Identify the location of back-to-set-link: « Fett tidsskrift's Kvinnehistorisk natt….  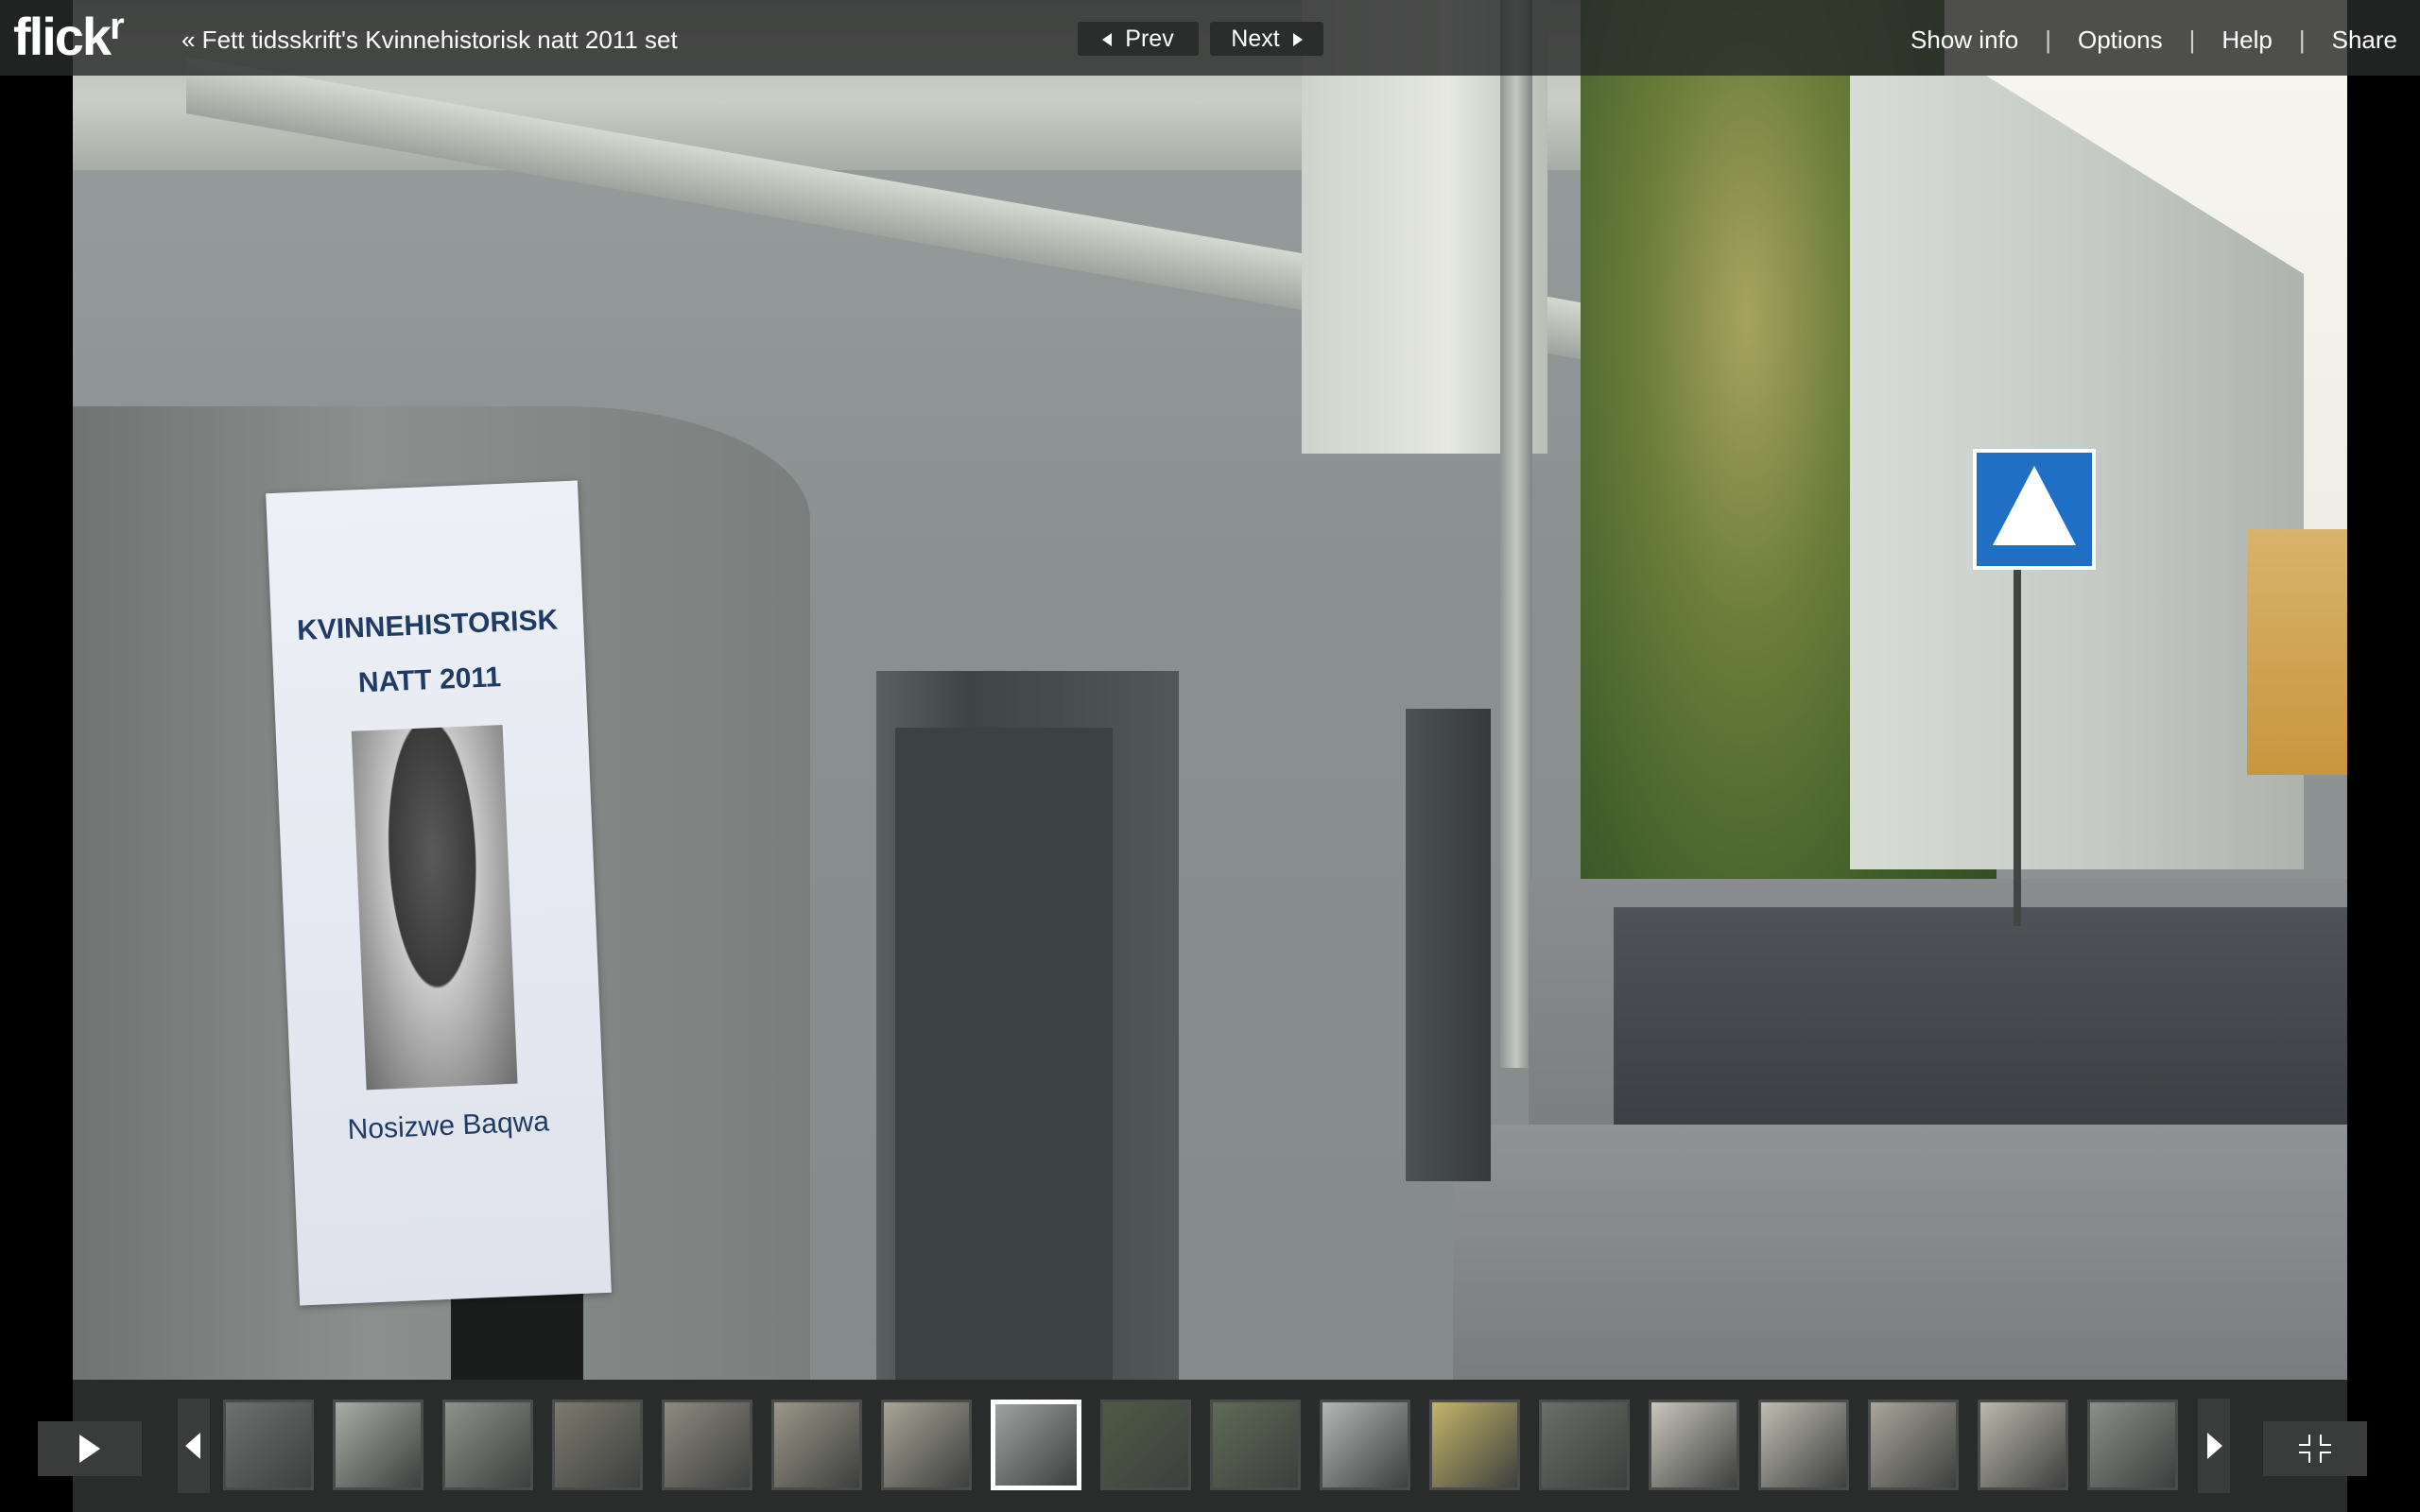
(430, 40).